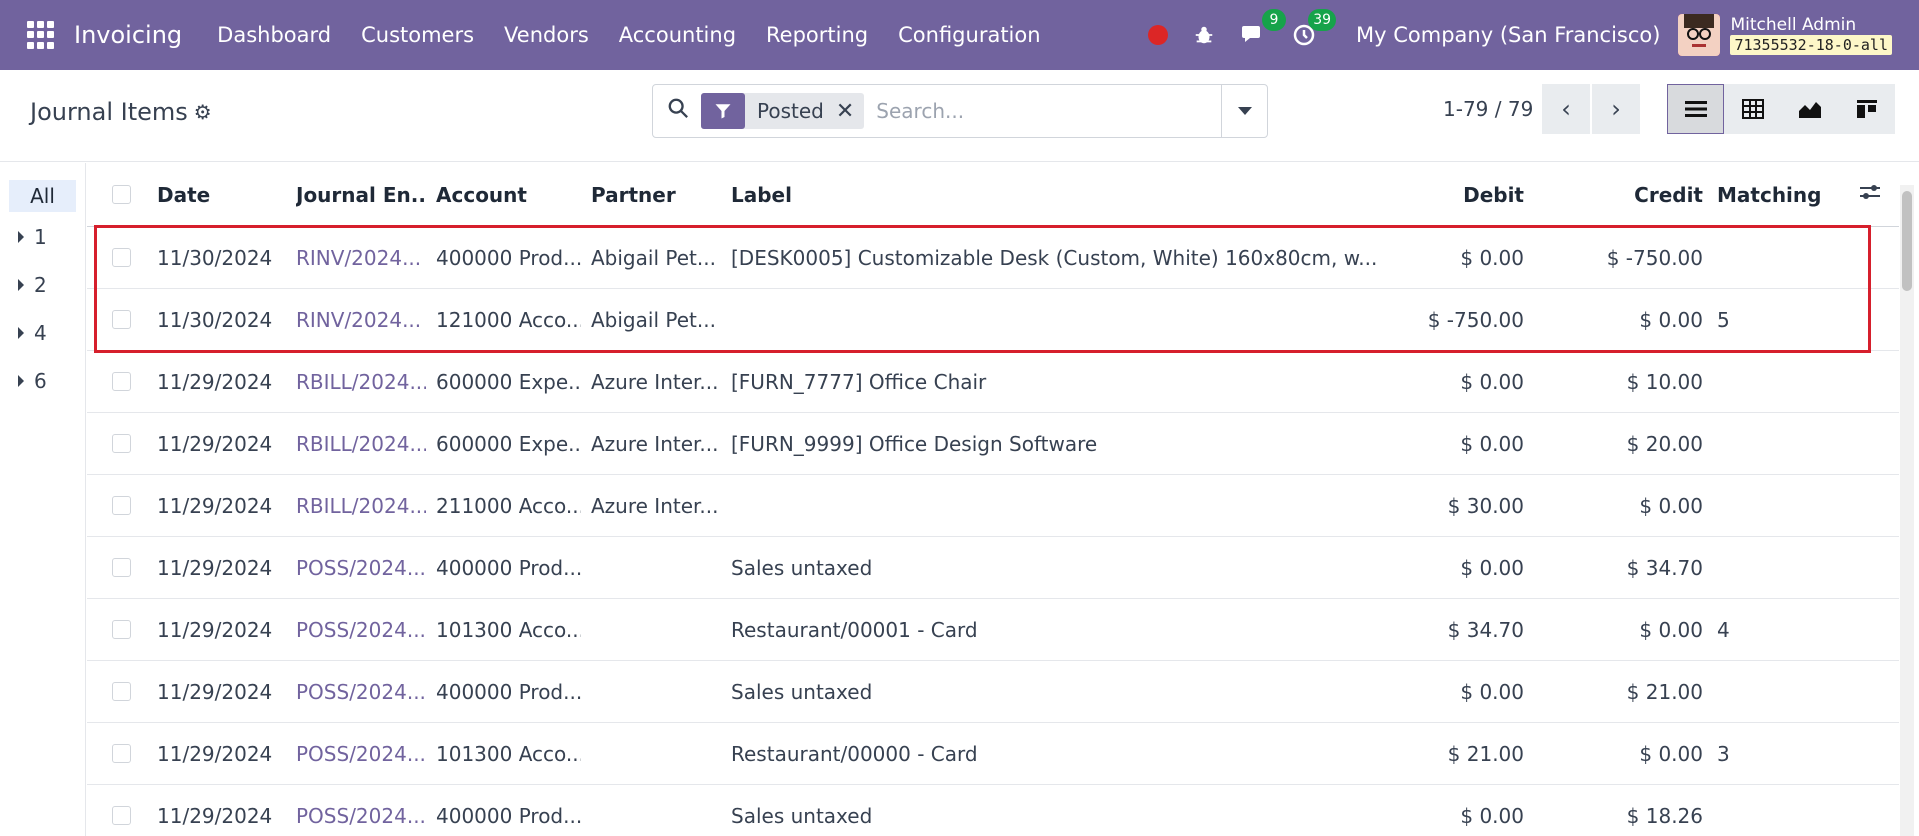 This screenshot has height=836, width=1919. Describe the element at coordinates (1870, 195) in the screenshot. I see `optional-columns-sliders-icon` at that location.